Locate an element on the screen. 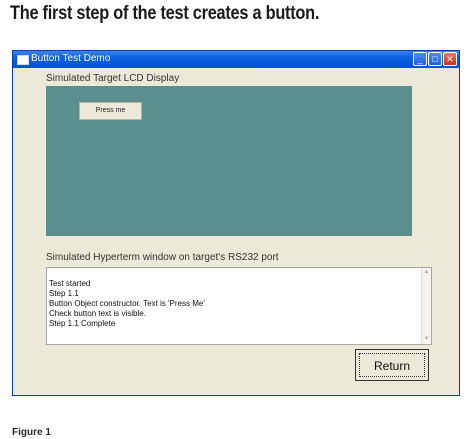 This screenshot has width=474, height=439. terminal-line: Test started is located at coordinates (70, 283).